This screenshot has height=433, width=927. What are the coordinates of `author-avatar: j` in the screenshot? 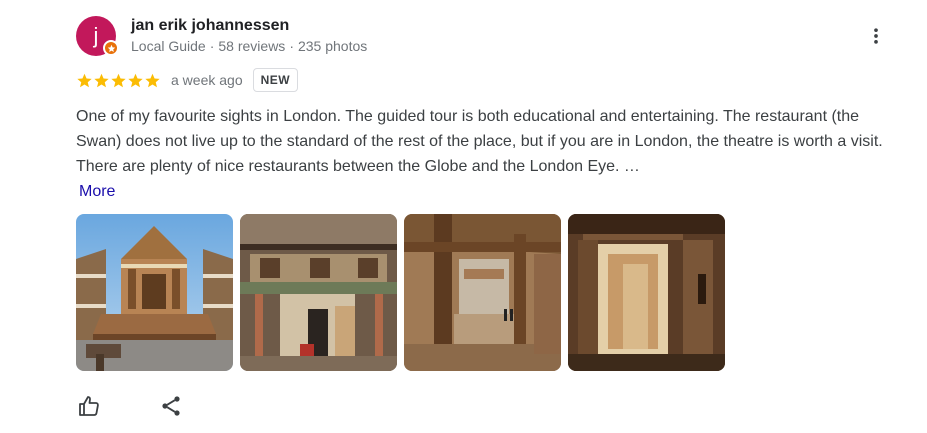 It's located at (97, 36).